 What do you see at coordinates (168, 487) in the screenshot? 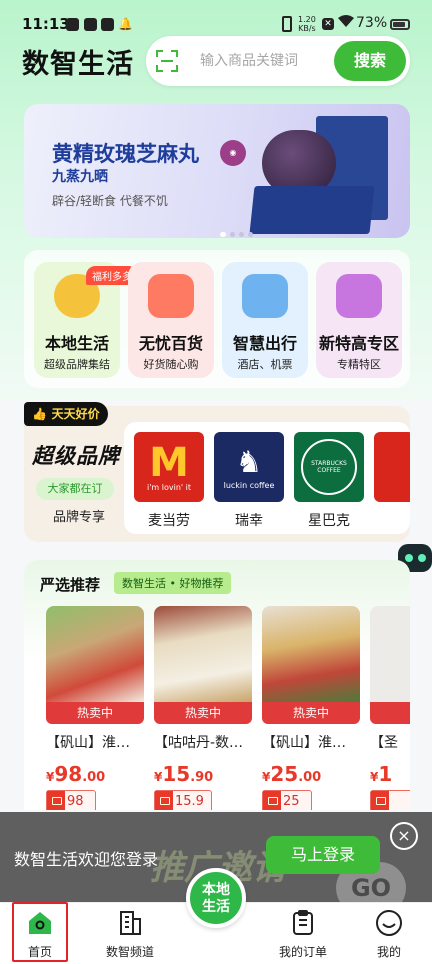
I see `brand-logo-text: i'm lovin' it` at bounding box center [168, 487].